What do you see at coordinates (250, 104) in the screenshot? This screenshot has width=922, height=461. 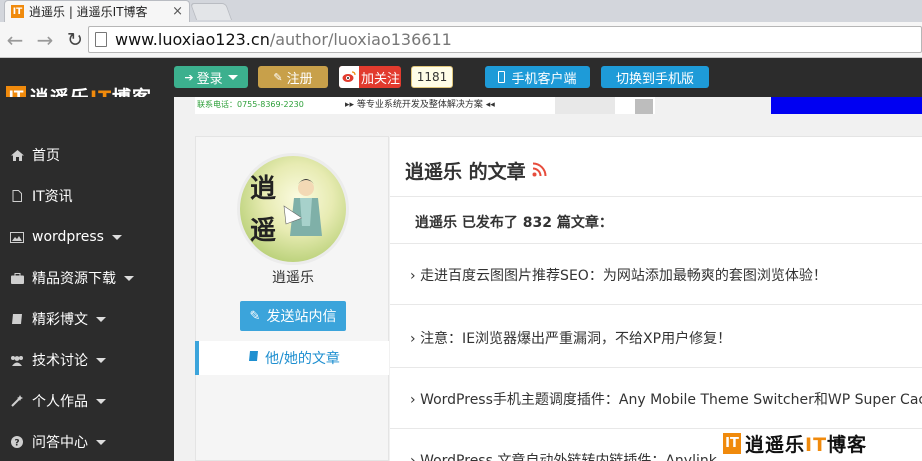 I see `banner-phone: 联系电话：0755-8369-2230` at bounding box center [250, 104].